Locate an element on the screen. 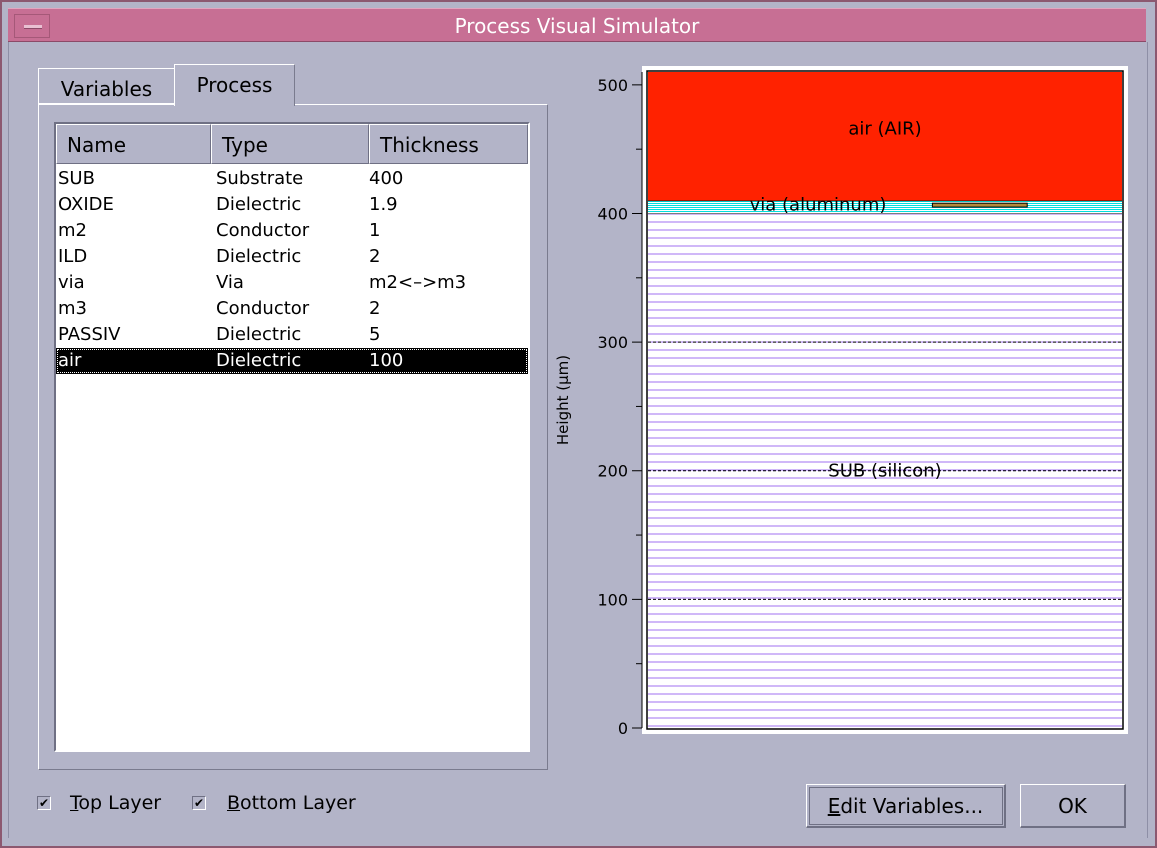 The height and width of the screenshot is (848, 1157). y-tick-label: 100 is located at coordinates (612, 599).